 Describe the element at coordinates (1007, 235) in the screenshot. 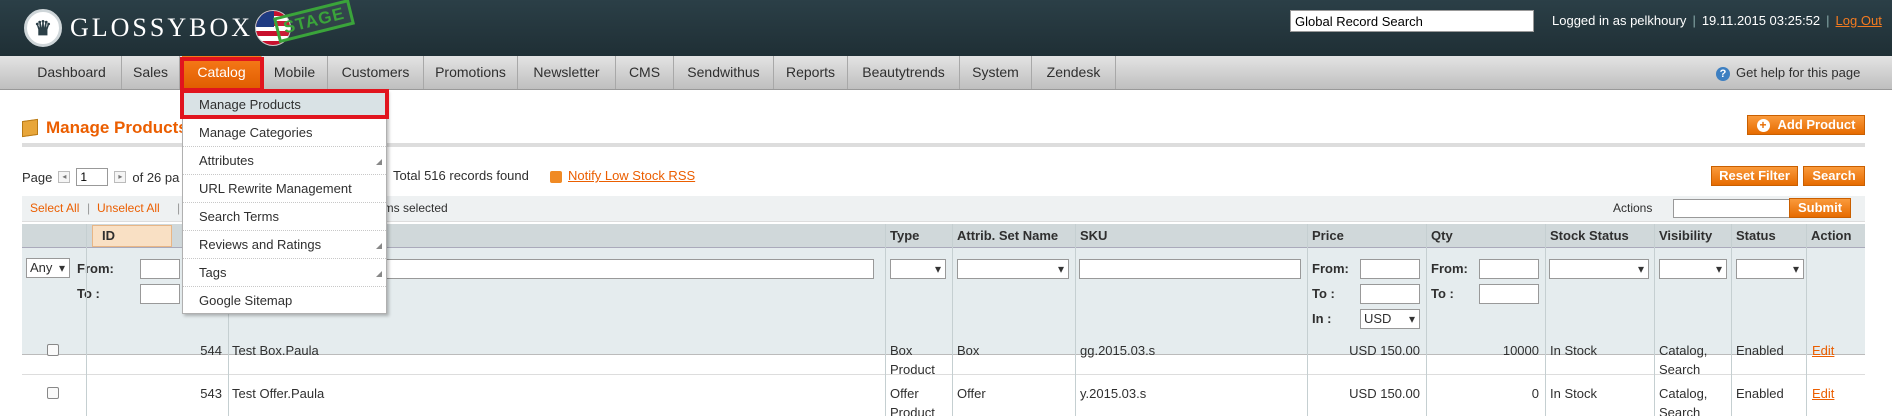

I see `col-header-attrib-set: Attrib. Set Name` at that location.